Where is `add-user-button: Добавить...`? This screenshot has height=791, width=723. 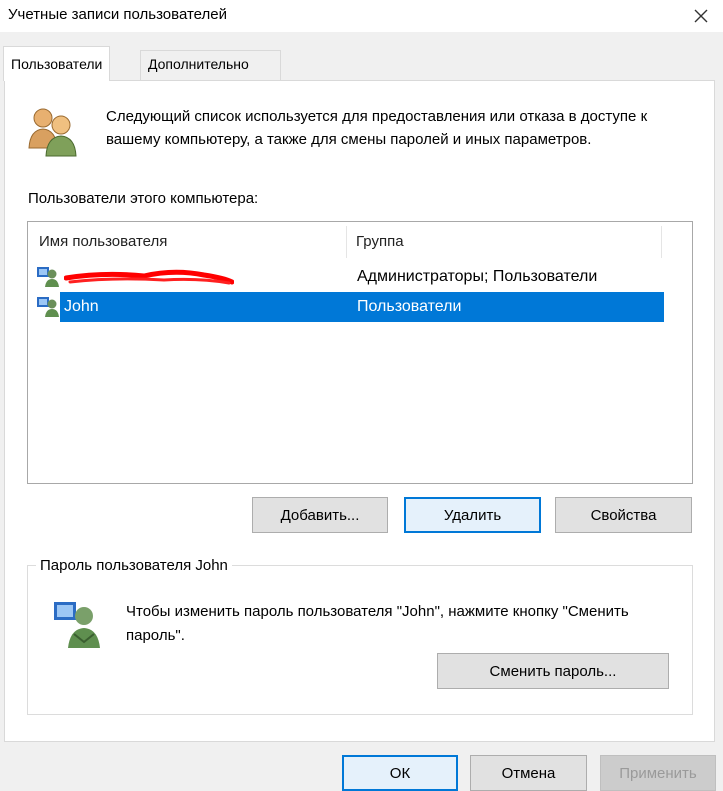
add-user-button: Добавить... is located at coordinates (320, 515).